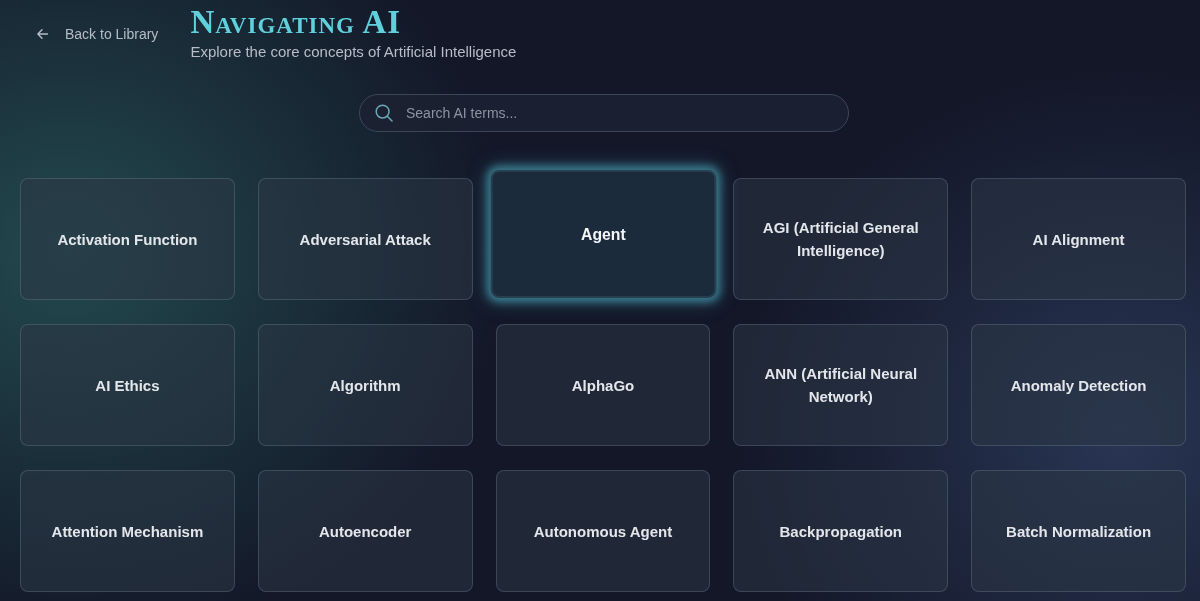 Image resolution: width=1200 pixels, height=601 pixels. Describe the element at coordinates (384, 113) in the screenshot. I see `search-icon` at that location.